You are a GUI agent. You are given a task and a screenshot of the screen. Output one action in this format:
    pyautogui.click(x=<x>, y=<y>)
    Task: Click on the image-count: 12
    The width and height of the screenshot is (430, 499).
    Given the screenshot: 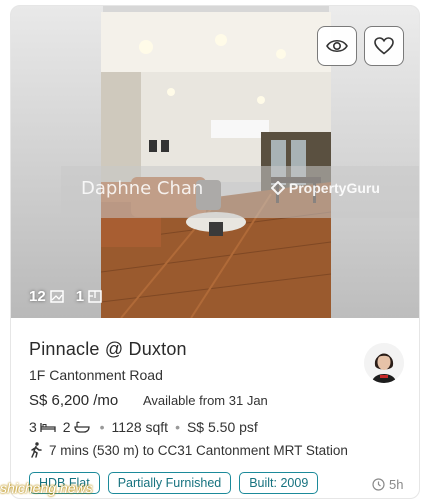 What is the action you would take?
    pyautogui.click(x=37, y=296)
    